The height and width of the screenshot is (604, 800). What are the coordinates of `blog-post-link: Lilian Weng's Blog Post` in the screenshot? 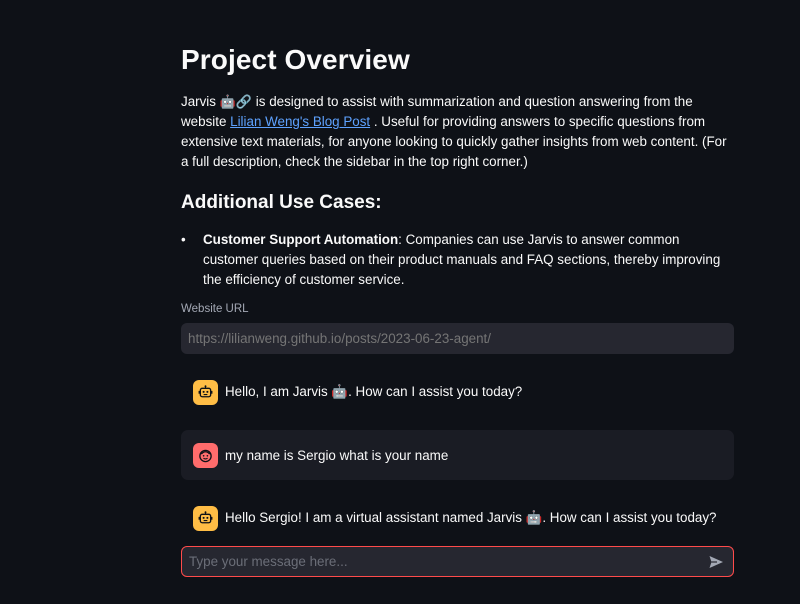 It's located at (300, 121).